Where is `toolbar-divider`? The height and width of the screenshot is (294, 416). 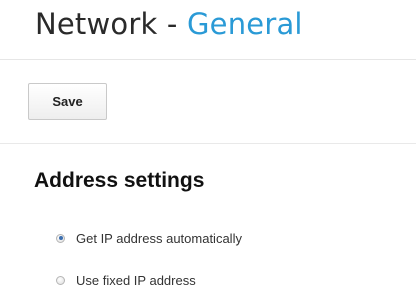
toolbar-divider is located at coordinates (208, 143).